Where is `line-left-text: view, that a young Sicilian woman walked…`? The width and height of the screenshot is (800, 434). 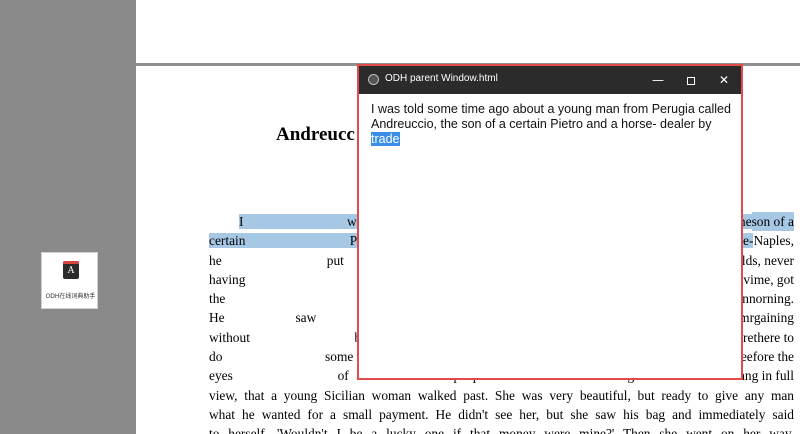 line-left-text: view, that a young Sicilian woman walked… is located at coordinates (501, 395).